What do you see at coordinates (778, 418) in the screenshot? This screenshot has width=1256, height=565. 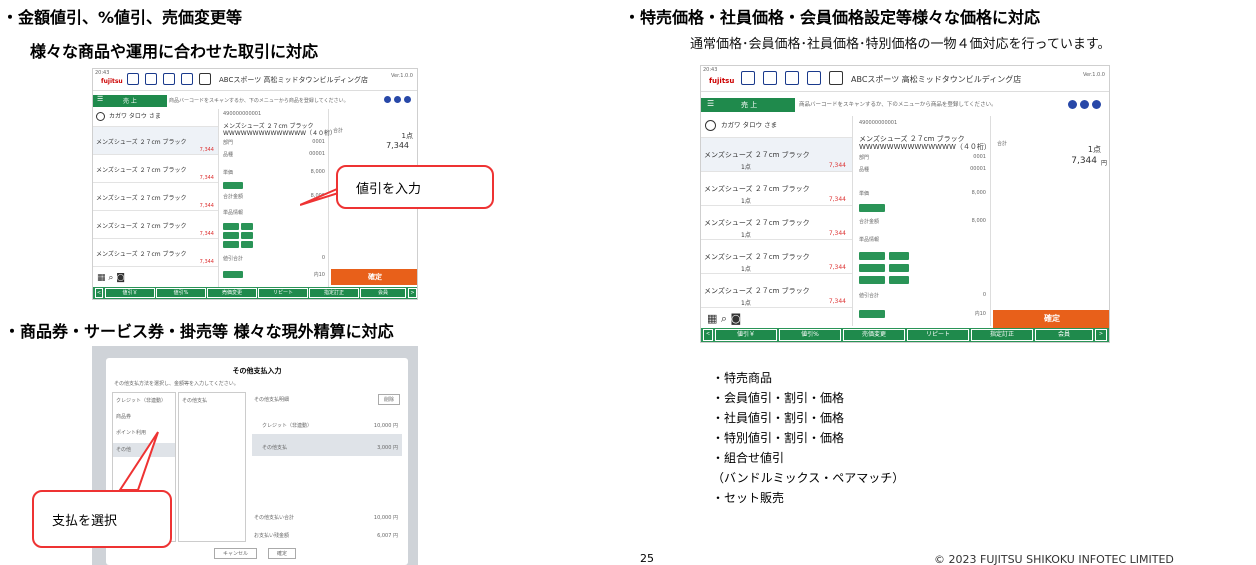 I see `feature-item: ・社員値引・割引・価格` at bounding box center [778, 418].